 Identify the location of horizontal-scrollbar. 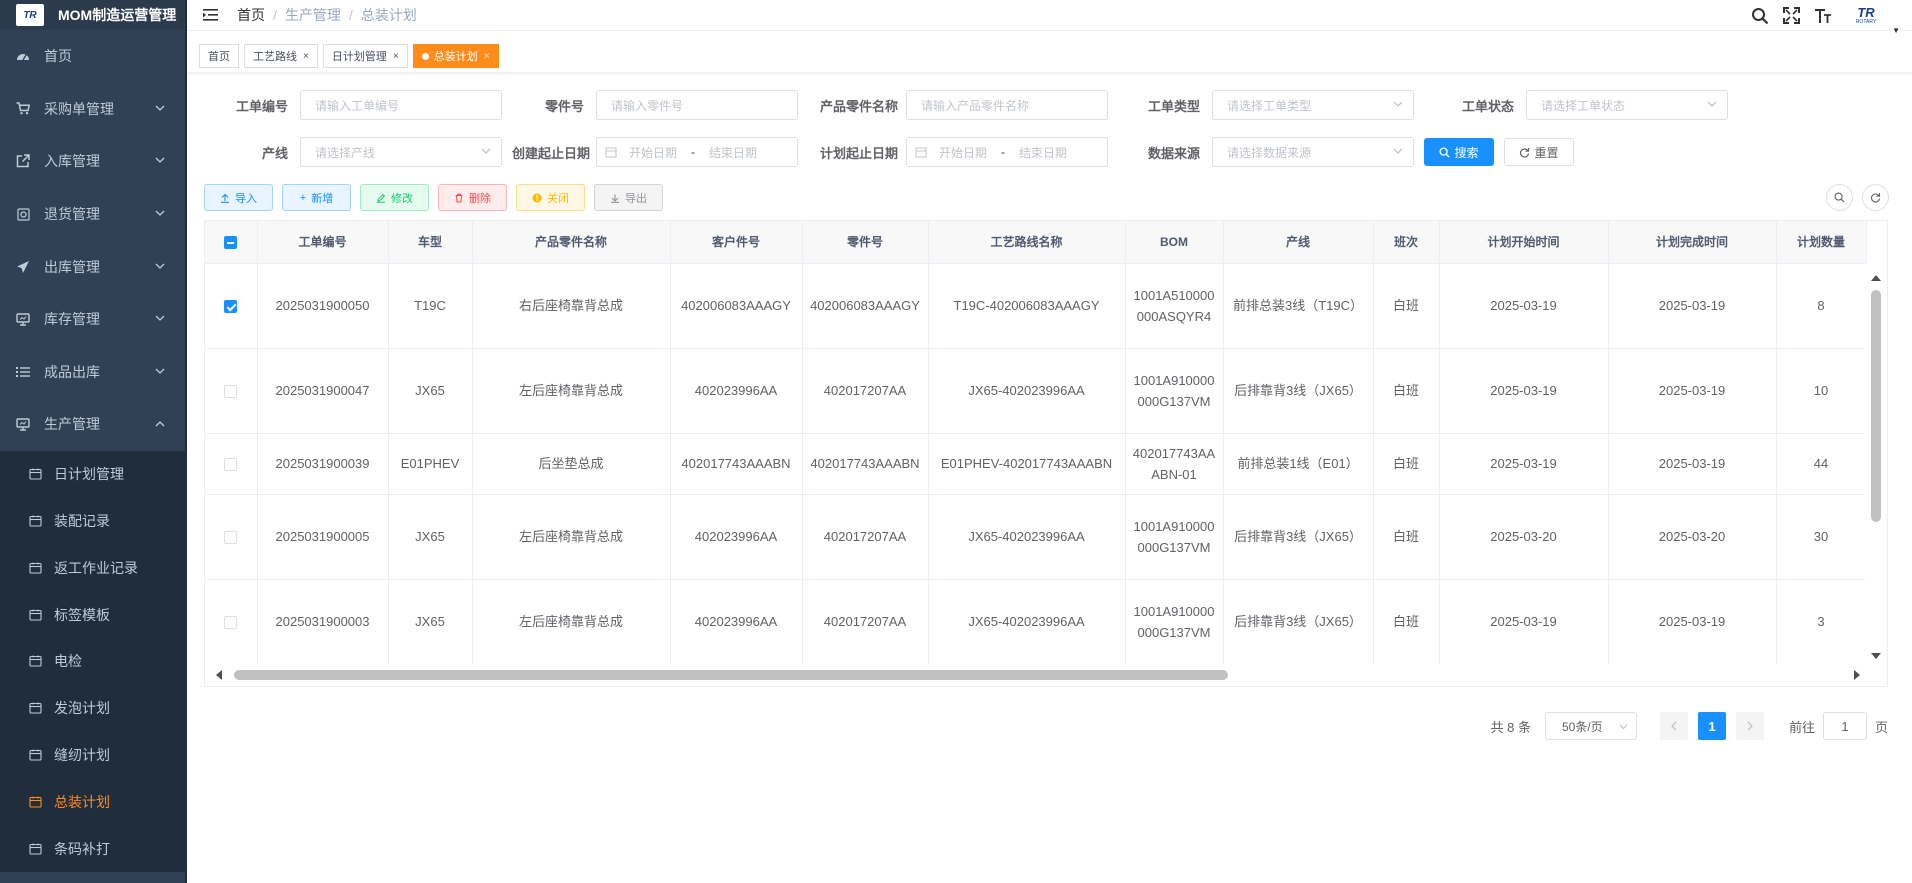
(1046, 675).